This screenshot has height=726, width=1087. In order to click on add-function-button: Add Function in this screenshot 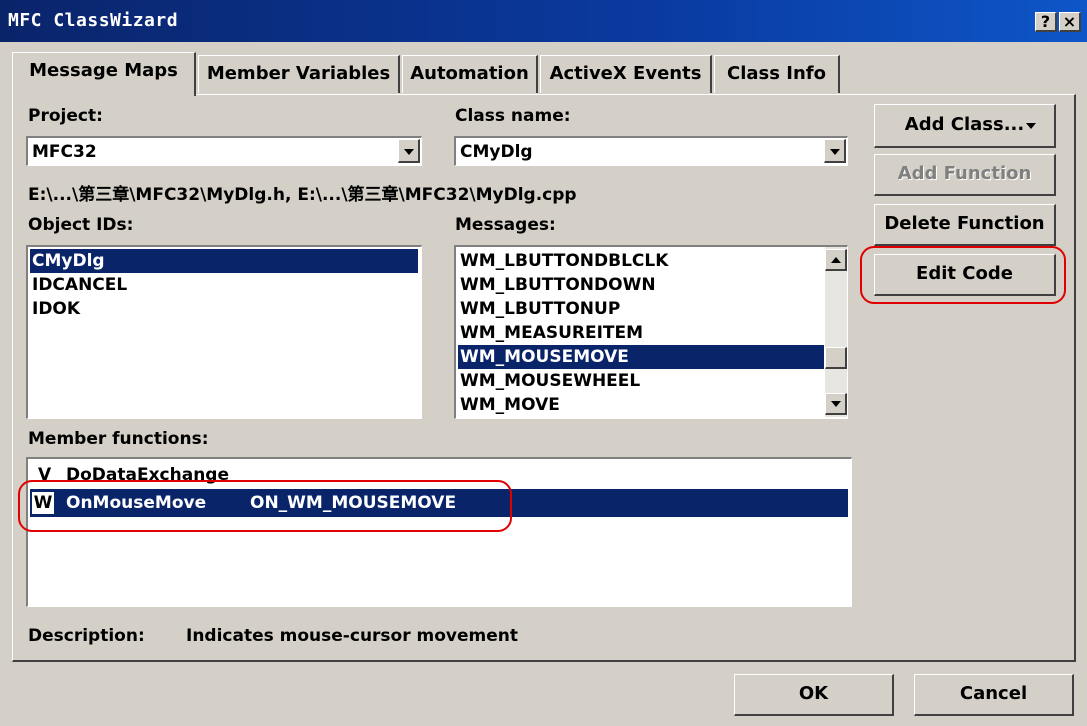, I will do `click(965, 175)`.